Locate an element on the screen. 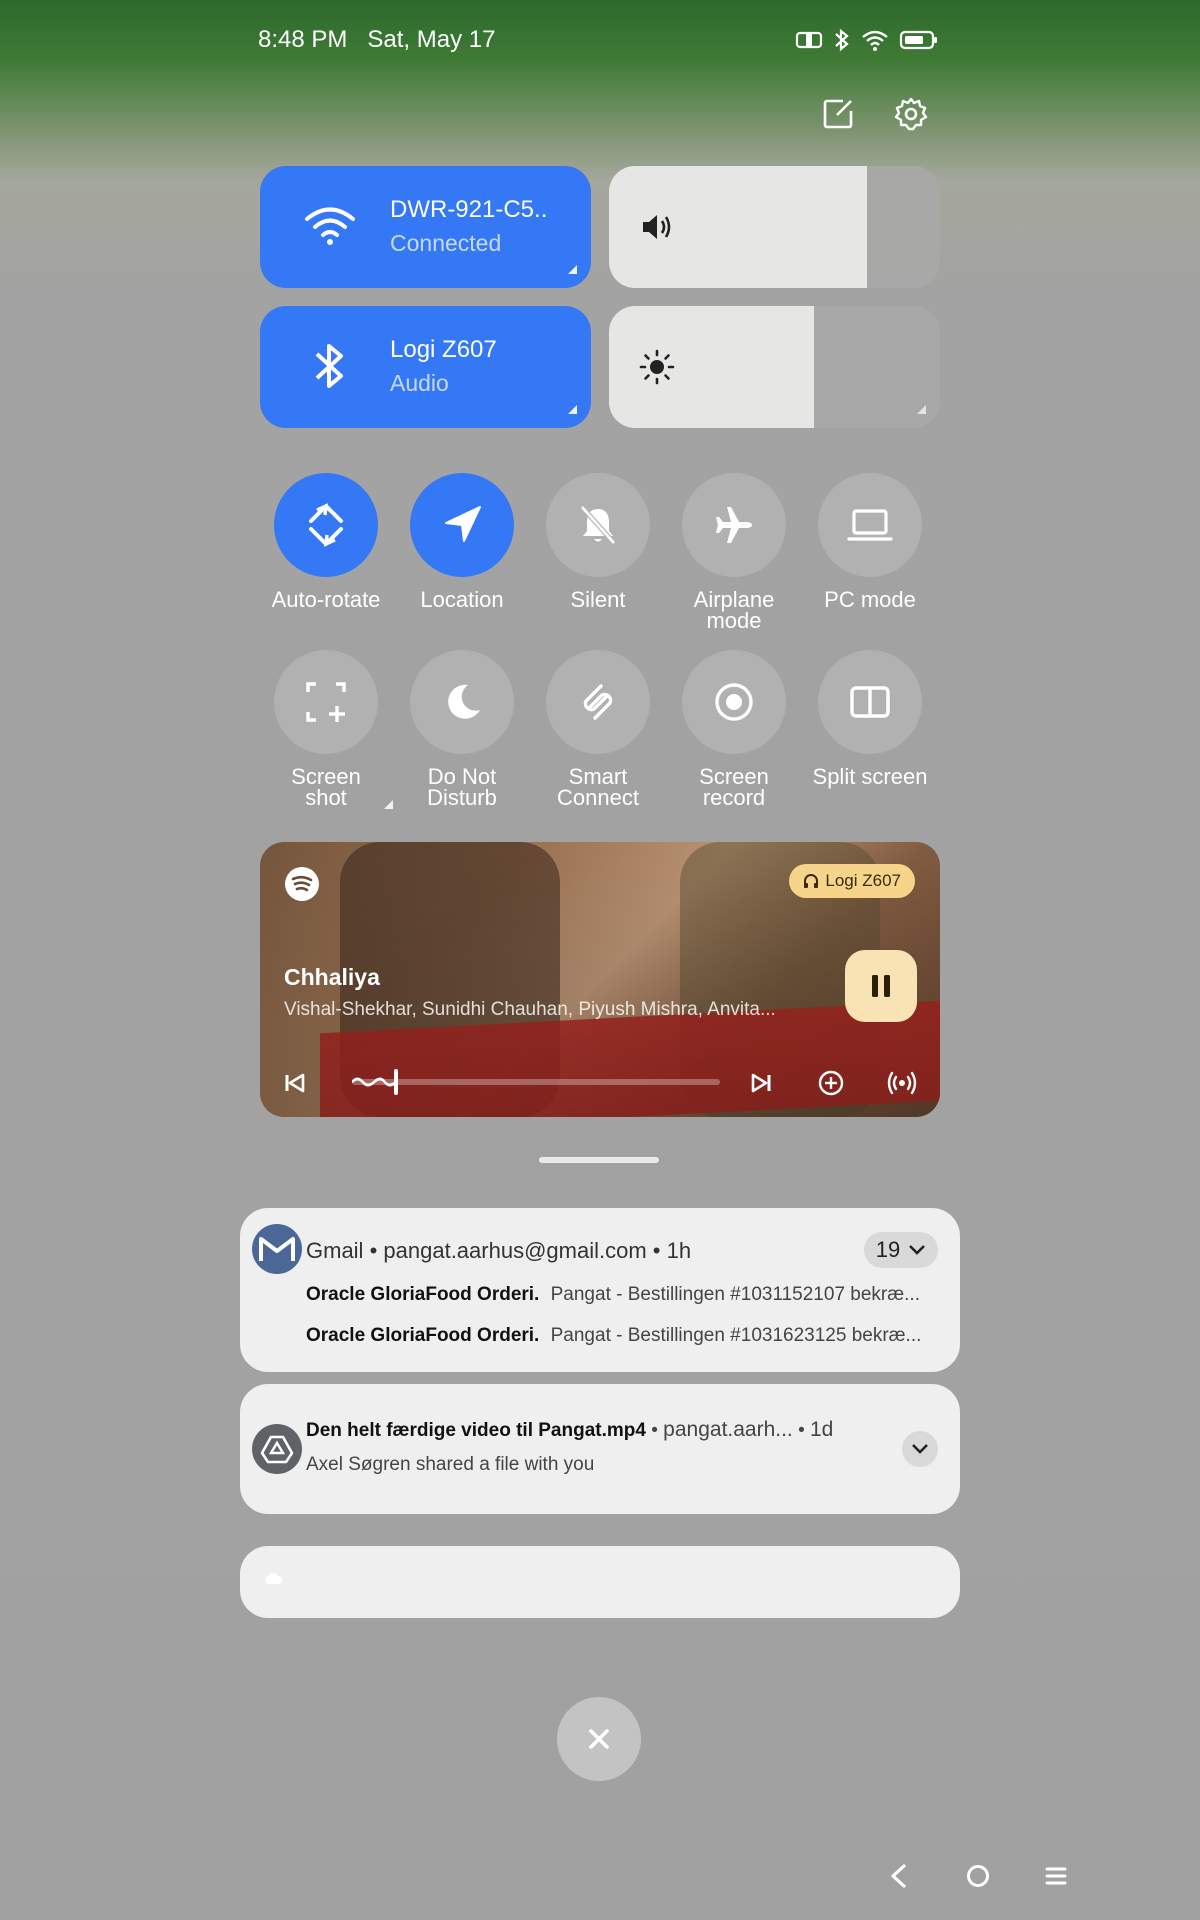  status-icons is located at coordinates (867, 42).